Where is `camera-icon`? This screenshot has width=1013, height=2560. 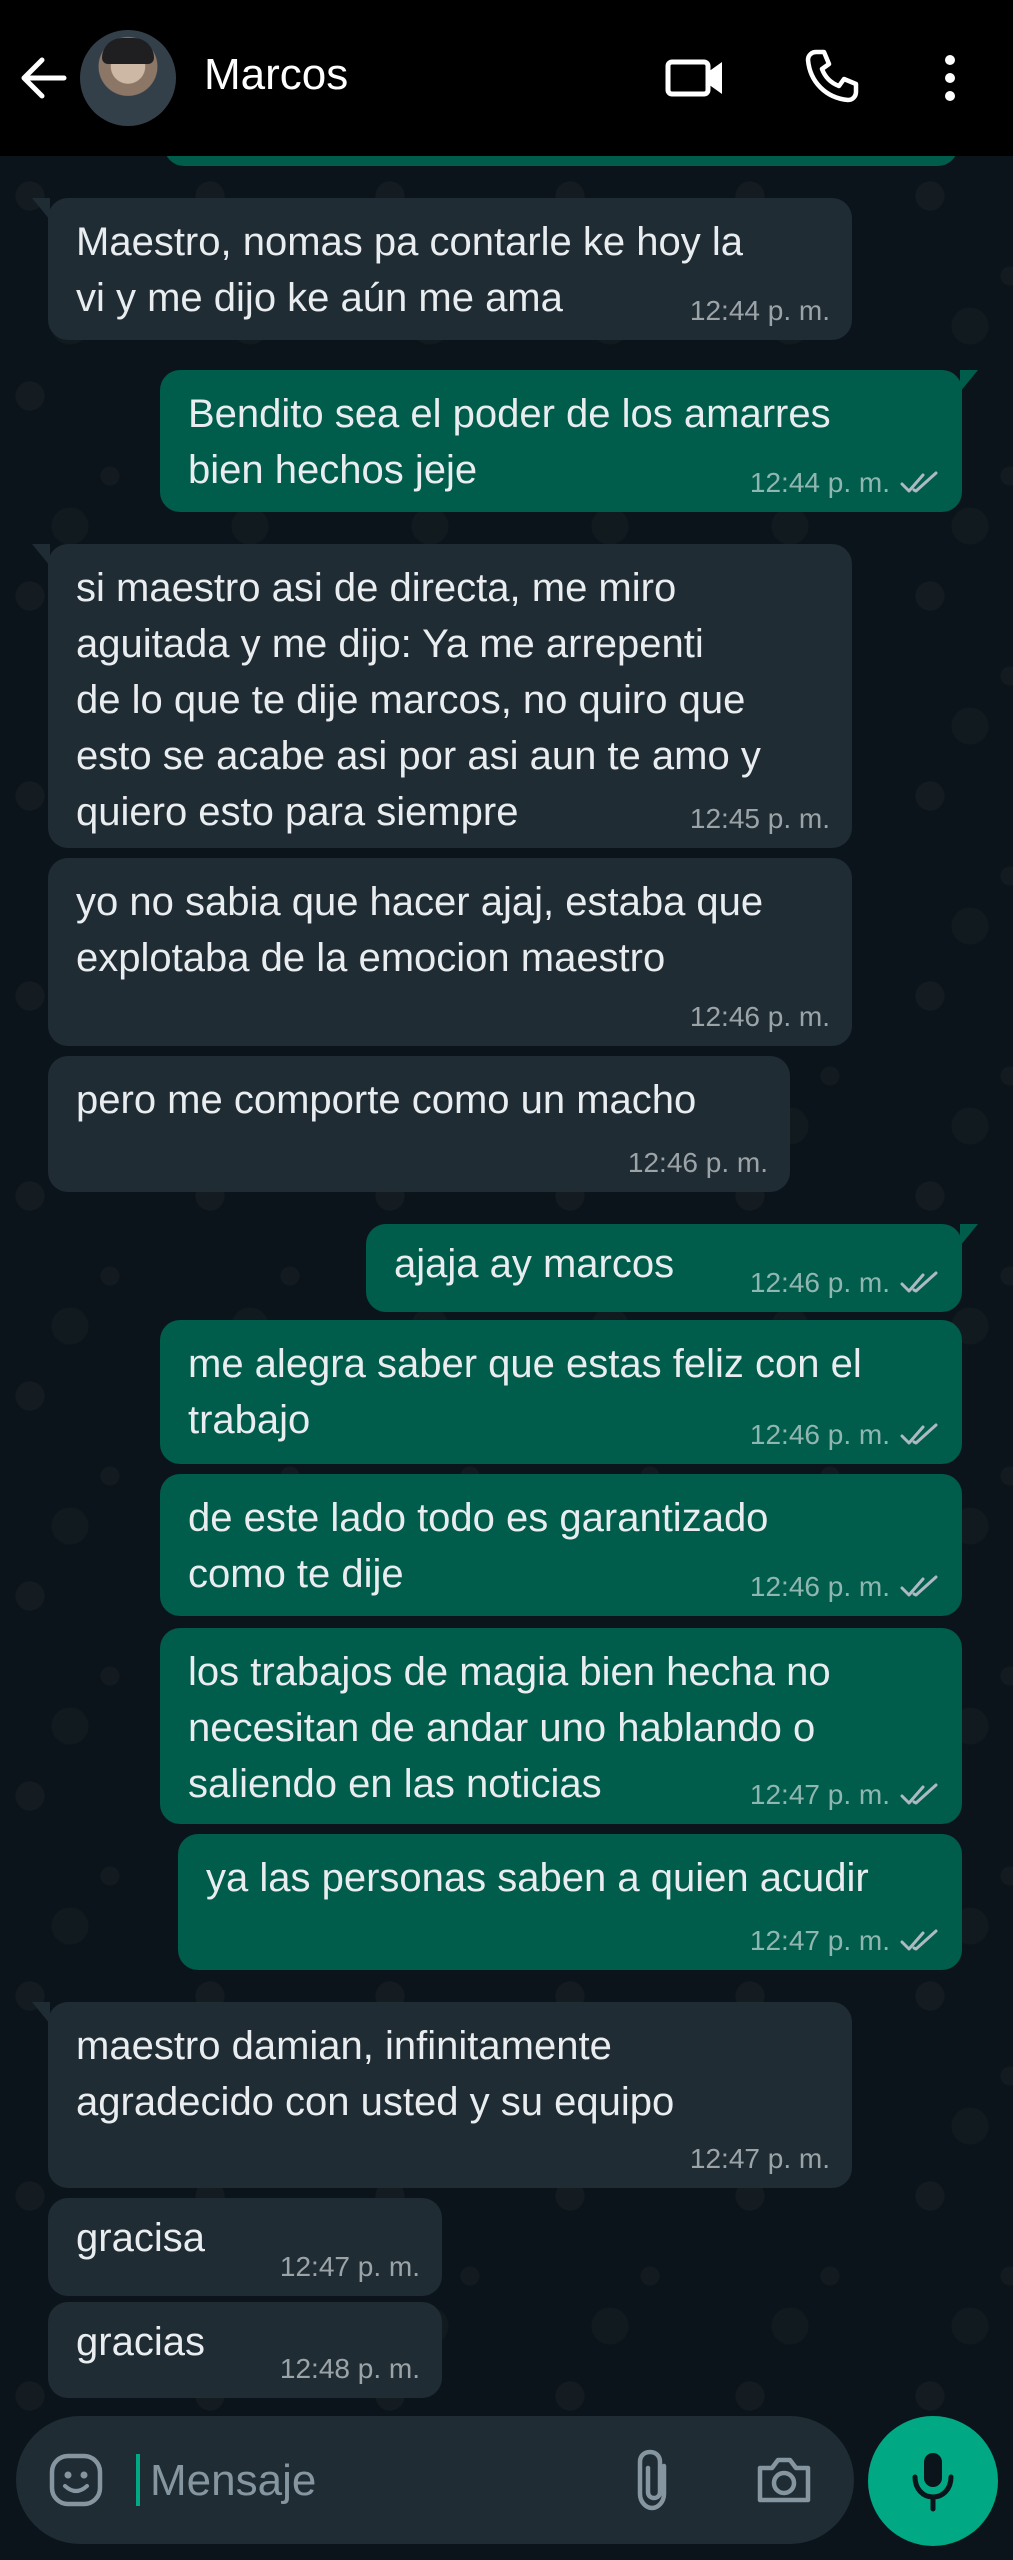 camera-icon is located at coordinates (784, 2480).